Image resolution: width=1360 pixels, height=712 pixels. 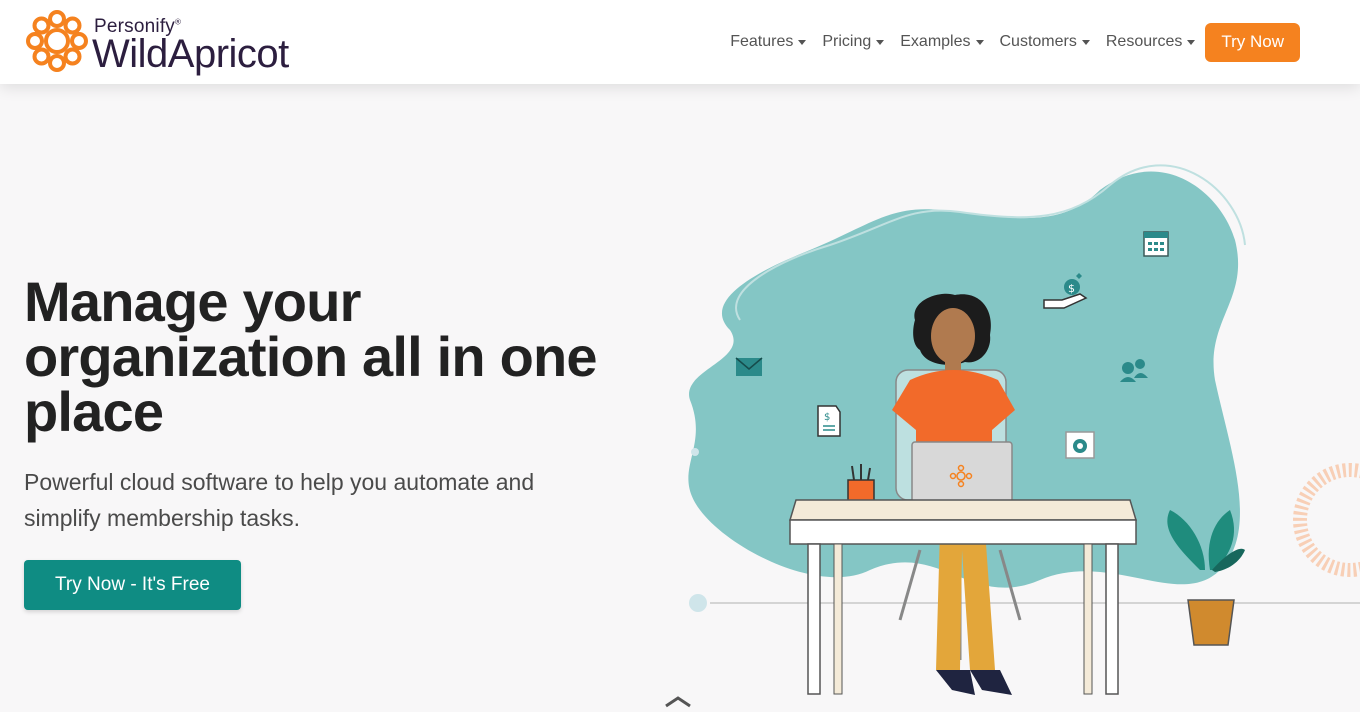 What do you see at coordinates (190, 54) in the screenshot?
I see `logo-name: WildApricot` at bounding box center [190, 54].